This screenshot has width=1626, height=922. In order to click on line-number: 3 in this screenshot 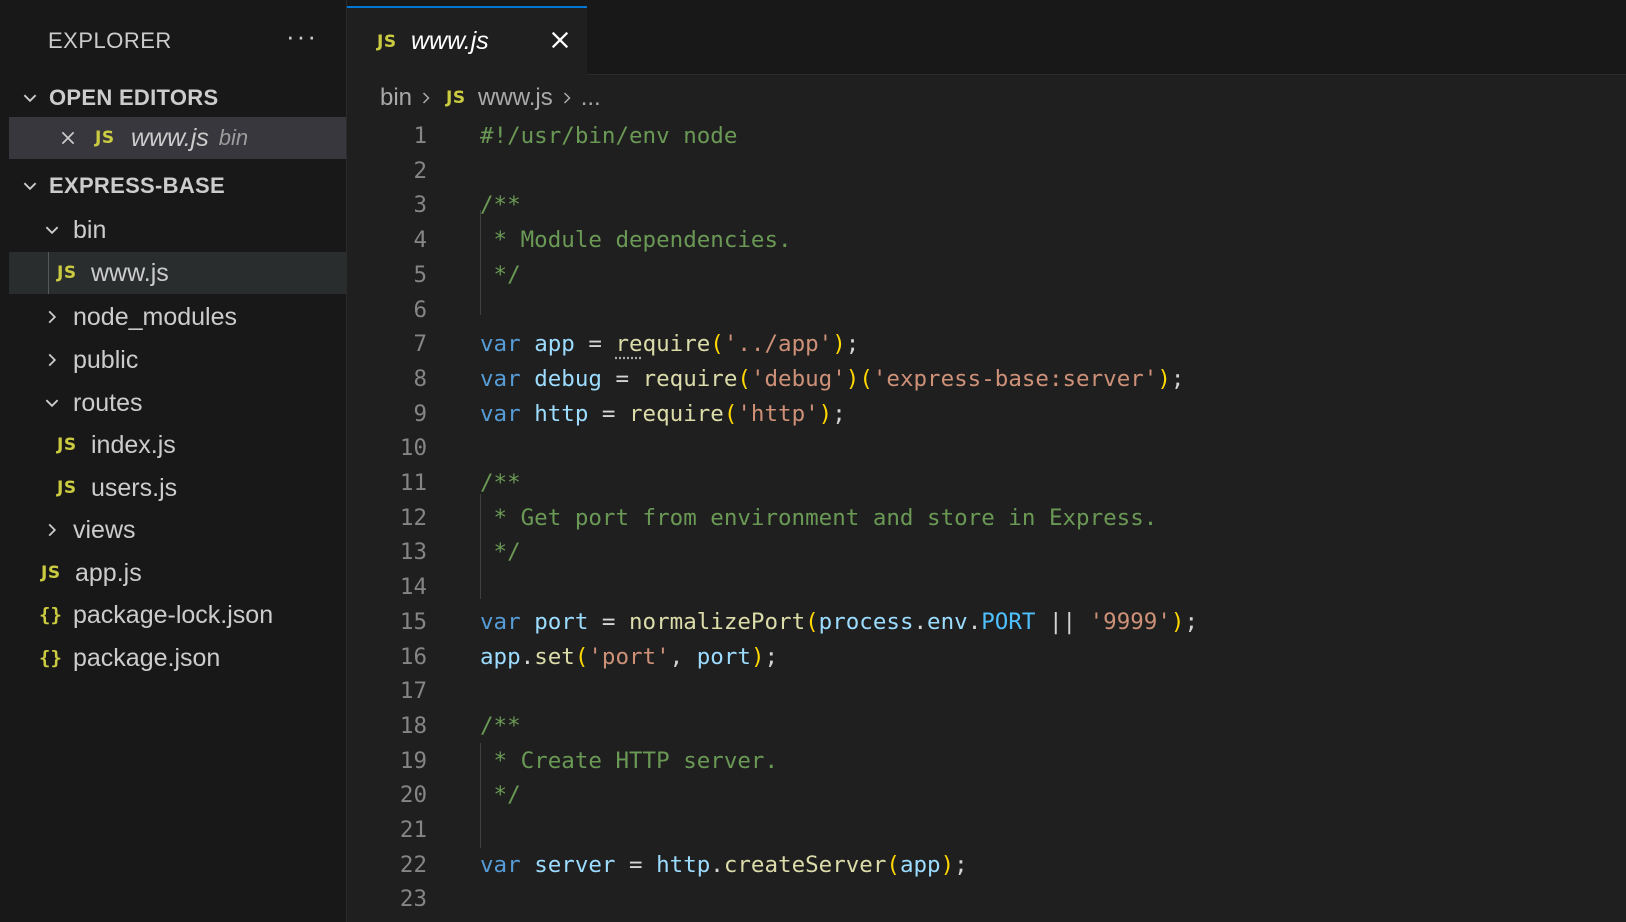, I will do `click(420, 205)`.